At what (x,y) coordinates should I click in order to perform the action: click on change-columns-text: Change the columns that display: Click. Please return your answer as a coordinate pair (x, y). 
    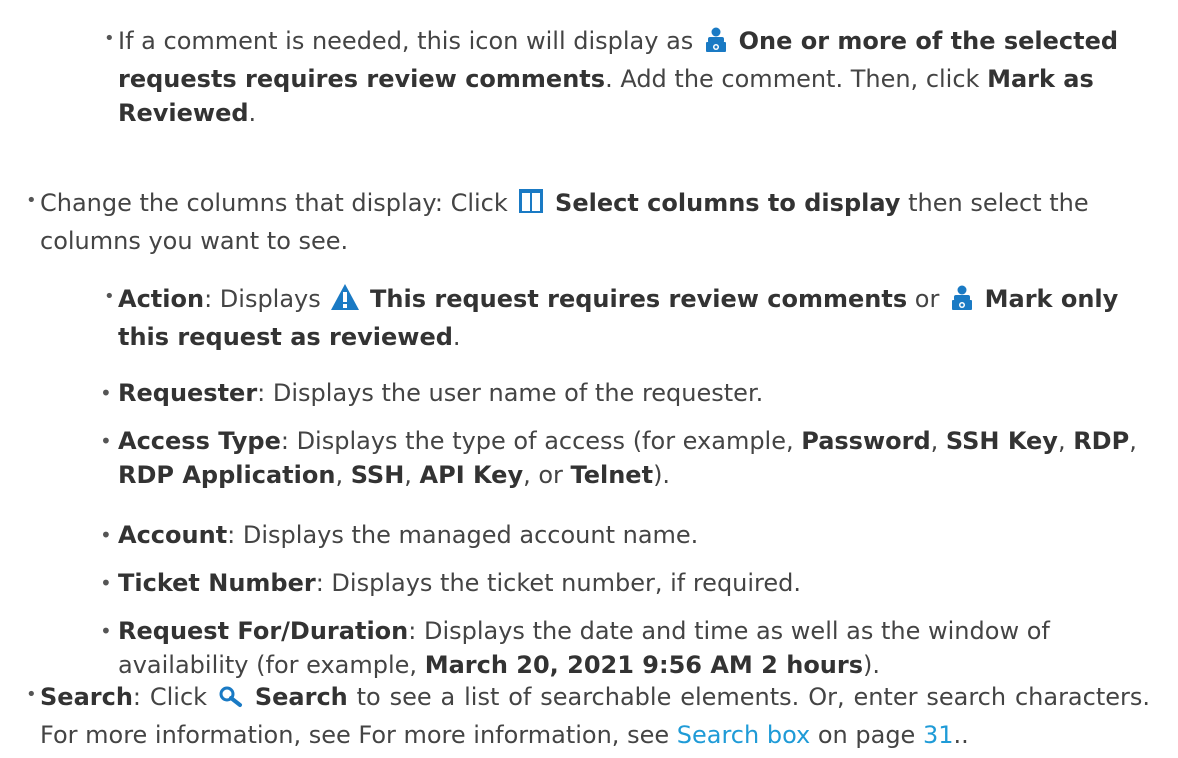
    Looking at the image, I should click on (274, 203).